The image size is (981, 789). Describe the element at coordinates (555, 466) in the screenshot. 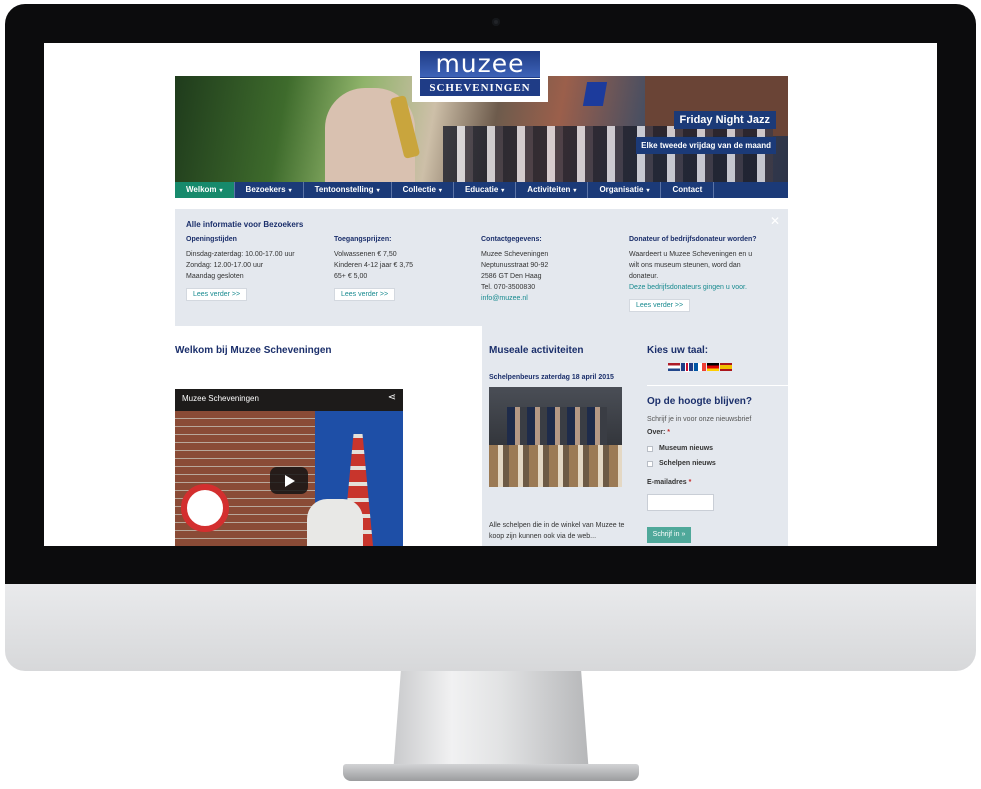

I see `event-photo-table` at that location.